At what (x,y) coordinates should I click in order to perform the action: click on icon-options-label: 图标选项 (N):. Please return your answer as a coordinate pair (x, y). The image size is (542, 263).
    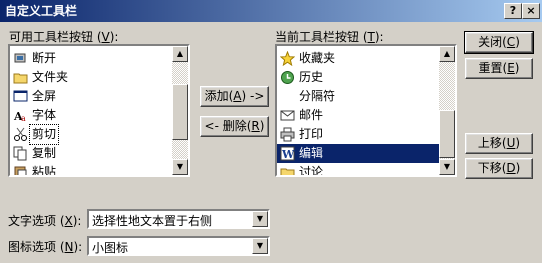
    Looking at the image, I should click on (45, 247).